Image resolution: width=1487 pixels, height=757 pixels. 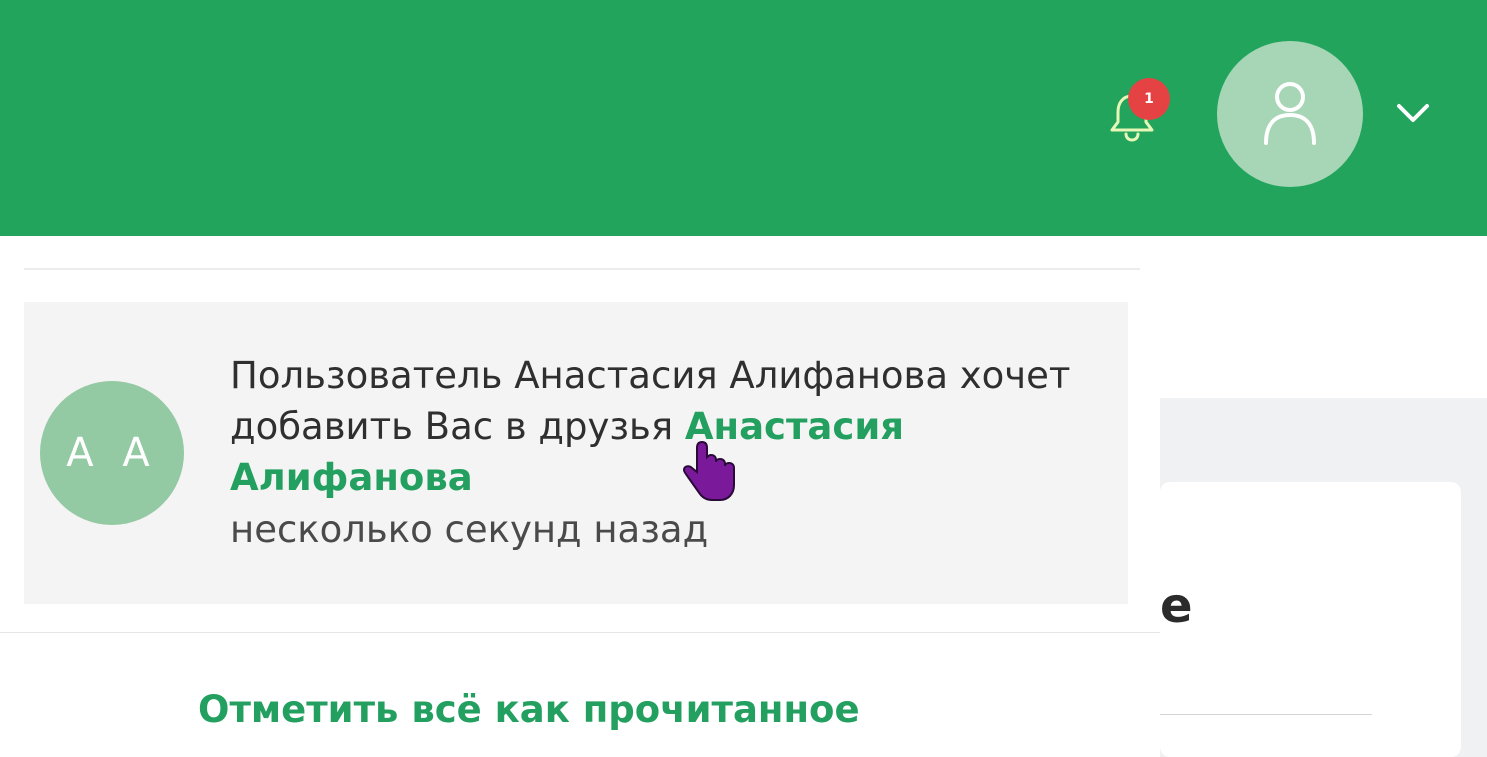 I want to click on notification-timestamp: несколько секунд назад, so click(x=469, y=529).